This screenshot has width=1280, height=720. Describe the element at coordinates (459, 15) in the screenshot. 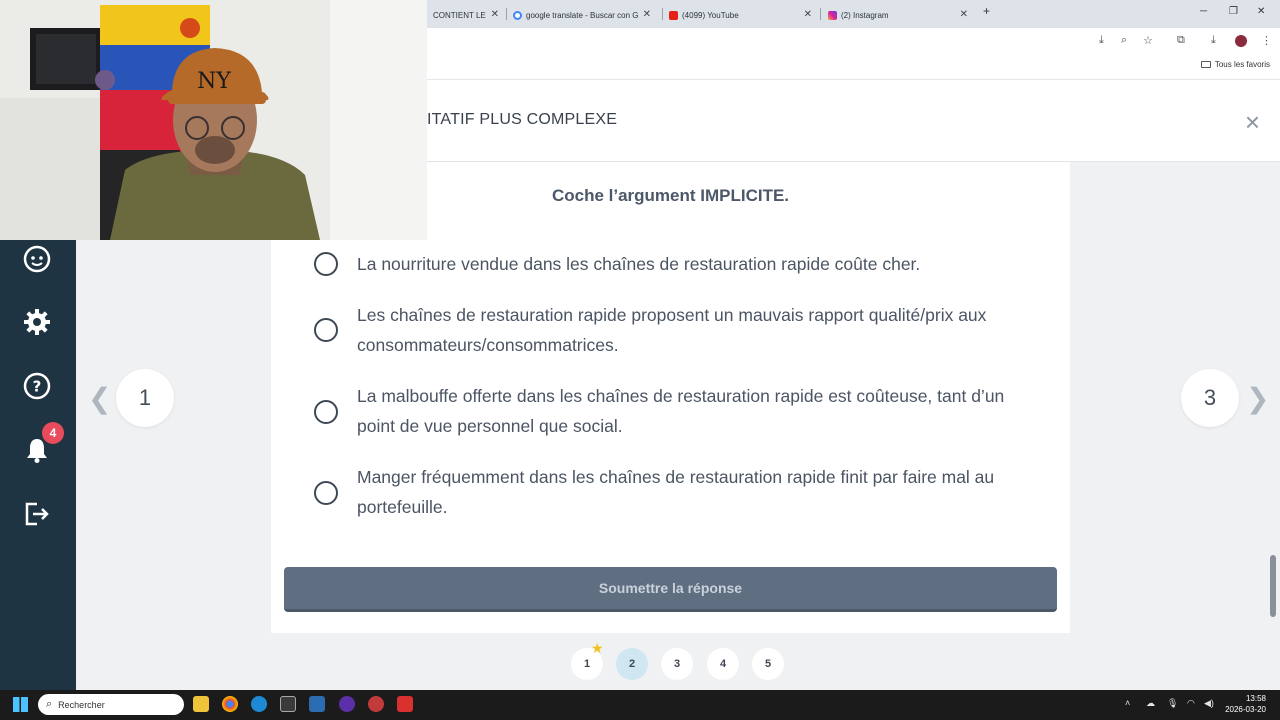

I see `tab-label: CONTIENT LE` at that location.